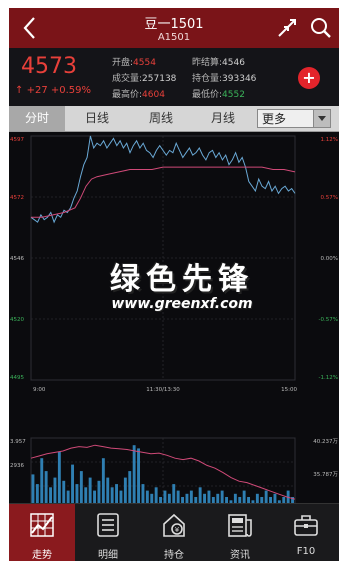  I want to click on change-value: +27, so click(37, 90).